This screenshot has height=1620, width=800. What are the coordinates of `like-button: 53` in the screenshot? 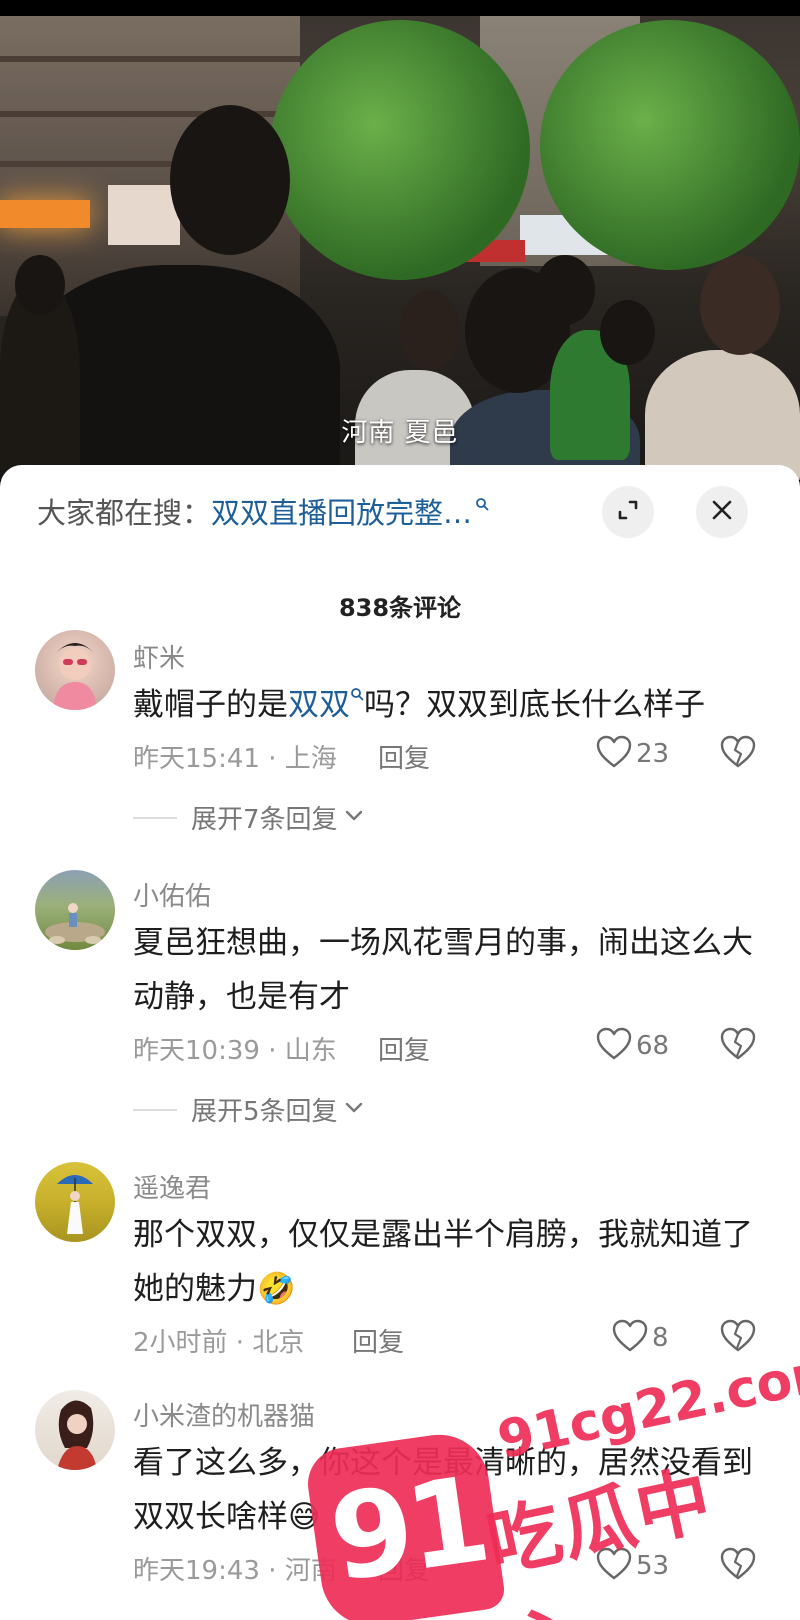 It's located at (632, 1566).